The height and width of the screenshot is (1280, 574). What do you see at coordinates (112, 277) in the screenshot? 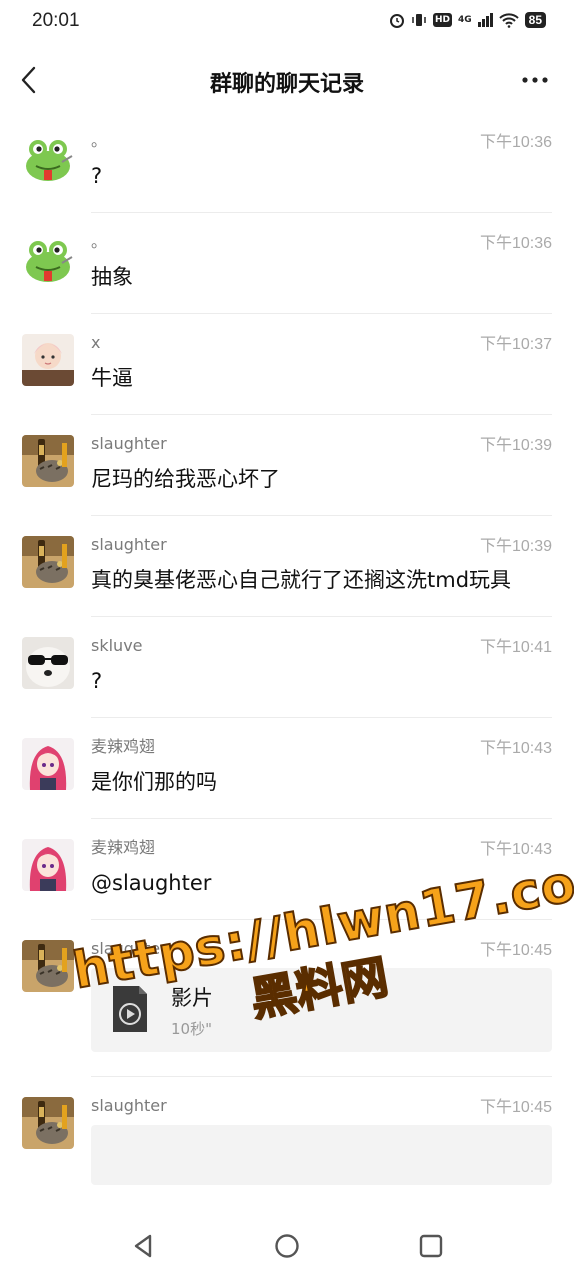
I see `message-text: 抽象` at bounding box center [112, 277].